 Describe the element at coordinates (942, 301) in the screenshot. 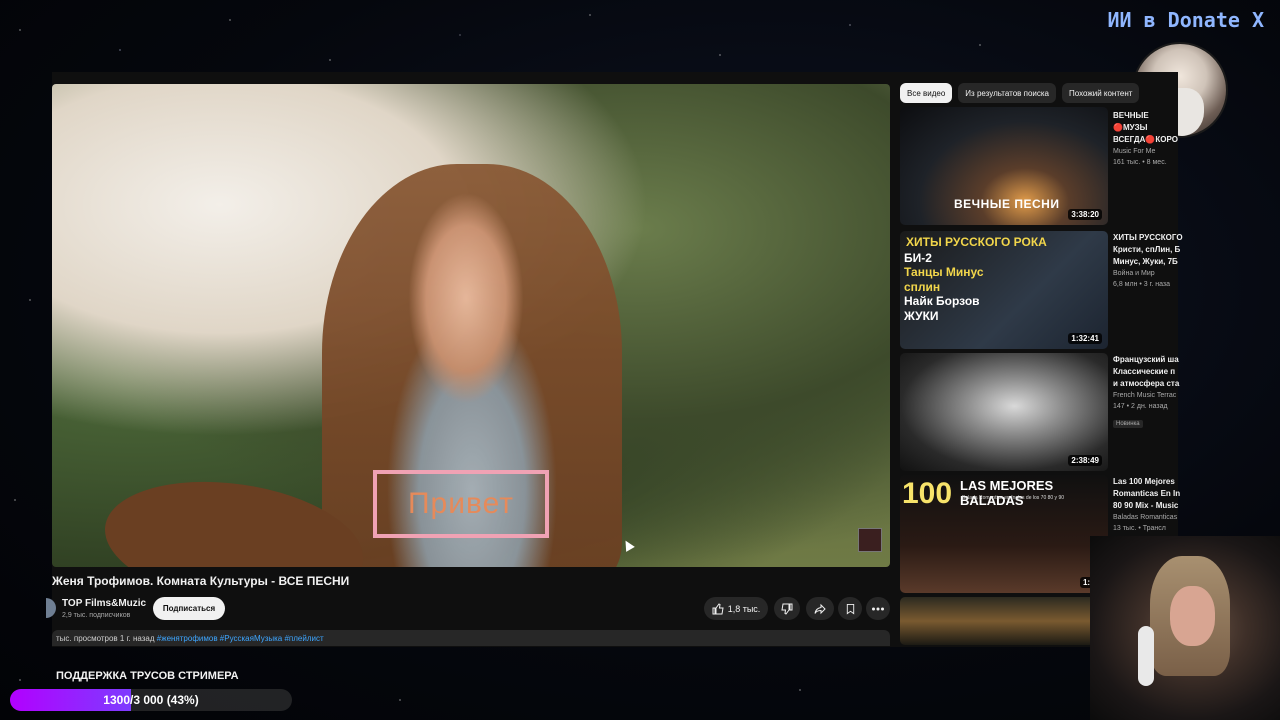

I see `thumb-line: Найк Борзов` at that location.